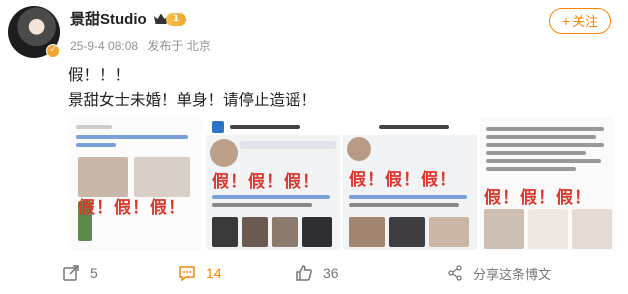 The height and width of the screenshot is (294, 628). Describe the element at coordinates (104, 46) in the screenshot. I see `post-timestamp: 25-9-4 08:08` at that location.